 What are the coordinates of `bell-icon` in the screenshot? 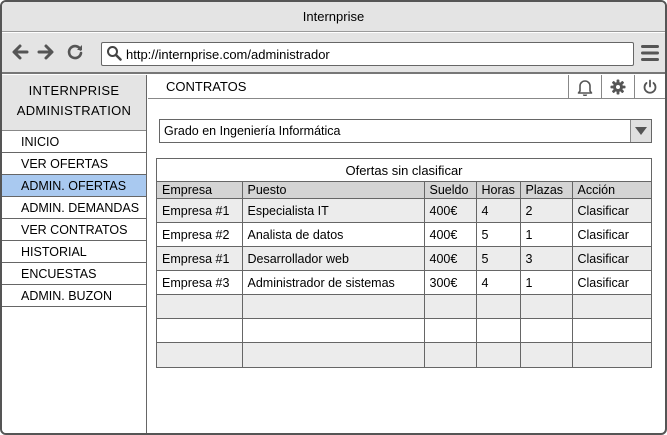 It's located at (584, 87).